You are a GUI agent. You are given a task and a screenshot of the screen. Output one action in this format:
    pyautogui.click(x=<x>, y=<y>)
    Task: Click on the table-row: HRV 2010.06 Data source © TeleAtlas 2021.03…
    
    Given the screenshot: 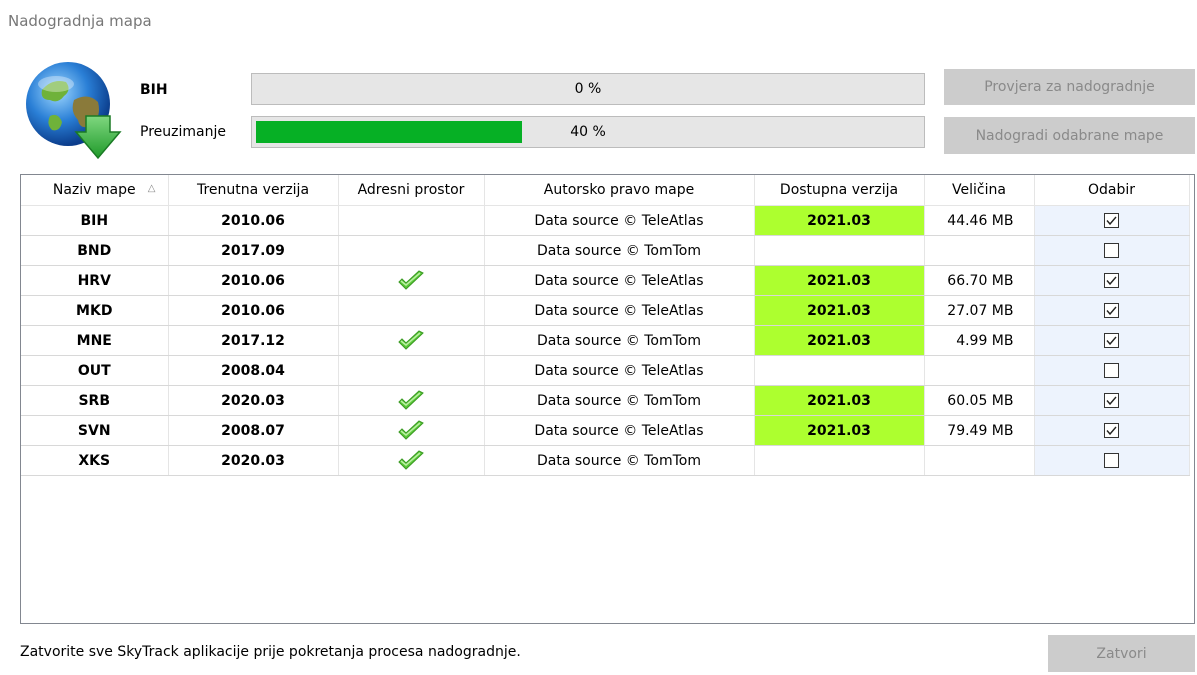 What is the action you would take?
    pyautogui.click(x=605, y=280)
    